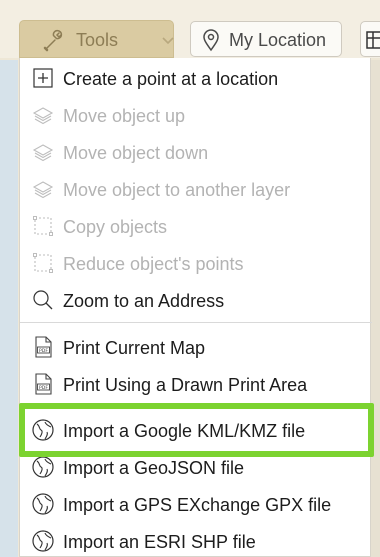  What do you see at coordinates (115, 227) in the screenshot?
I see `menu-item-label: Copy objects` at bounding box center [115, 227].